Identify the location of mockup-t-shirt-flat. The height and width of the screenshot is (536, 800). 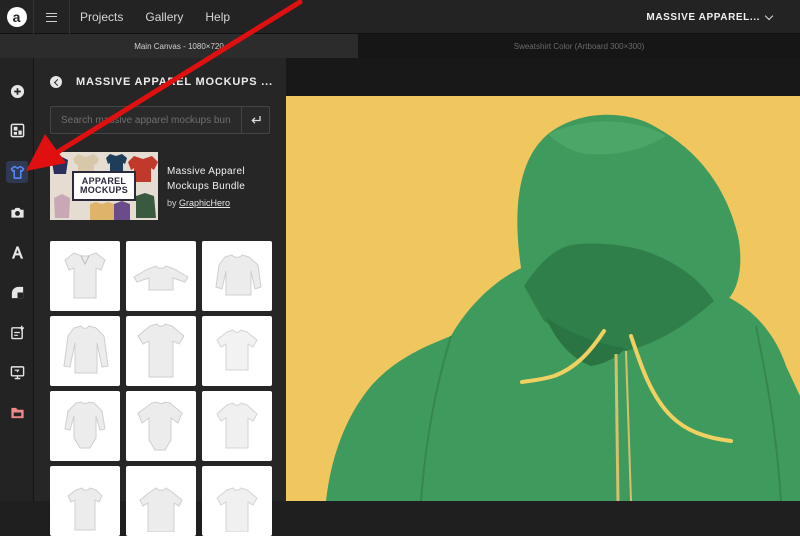
(161, 351).